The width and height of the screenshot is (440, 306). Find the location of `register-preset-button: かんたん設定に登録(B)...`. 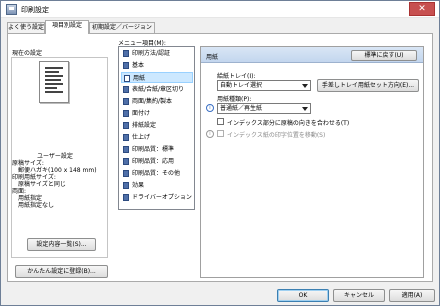

register-preset-button: かんたん設定に登録(B)... is located at coordinates (61, 271).